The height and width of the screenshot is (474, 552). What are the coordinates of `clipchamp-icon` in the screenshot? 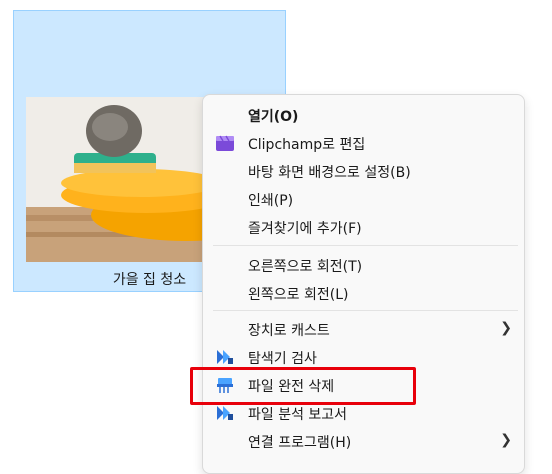 It's located at (225, 143).